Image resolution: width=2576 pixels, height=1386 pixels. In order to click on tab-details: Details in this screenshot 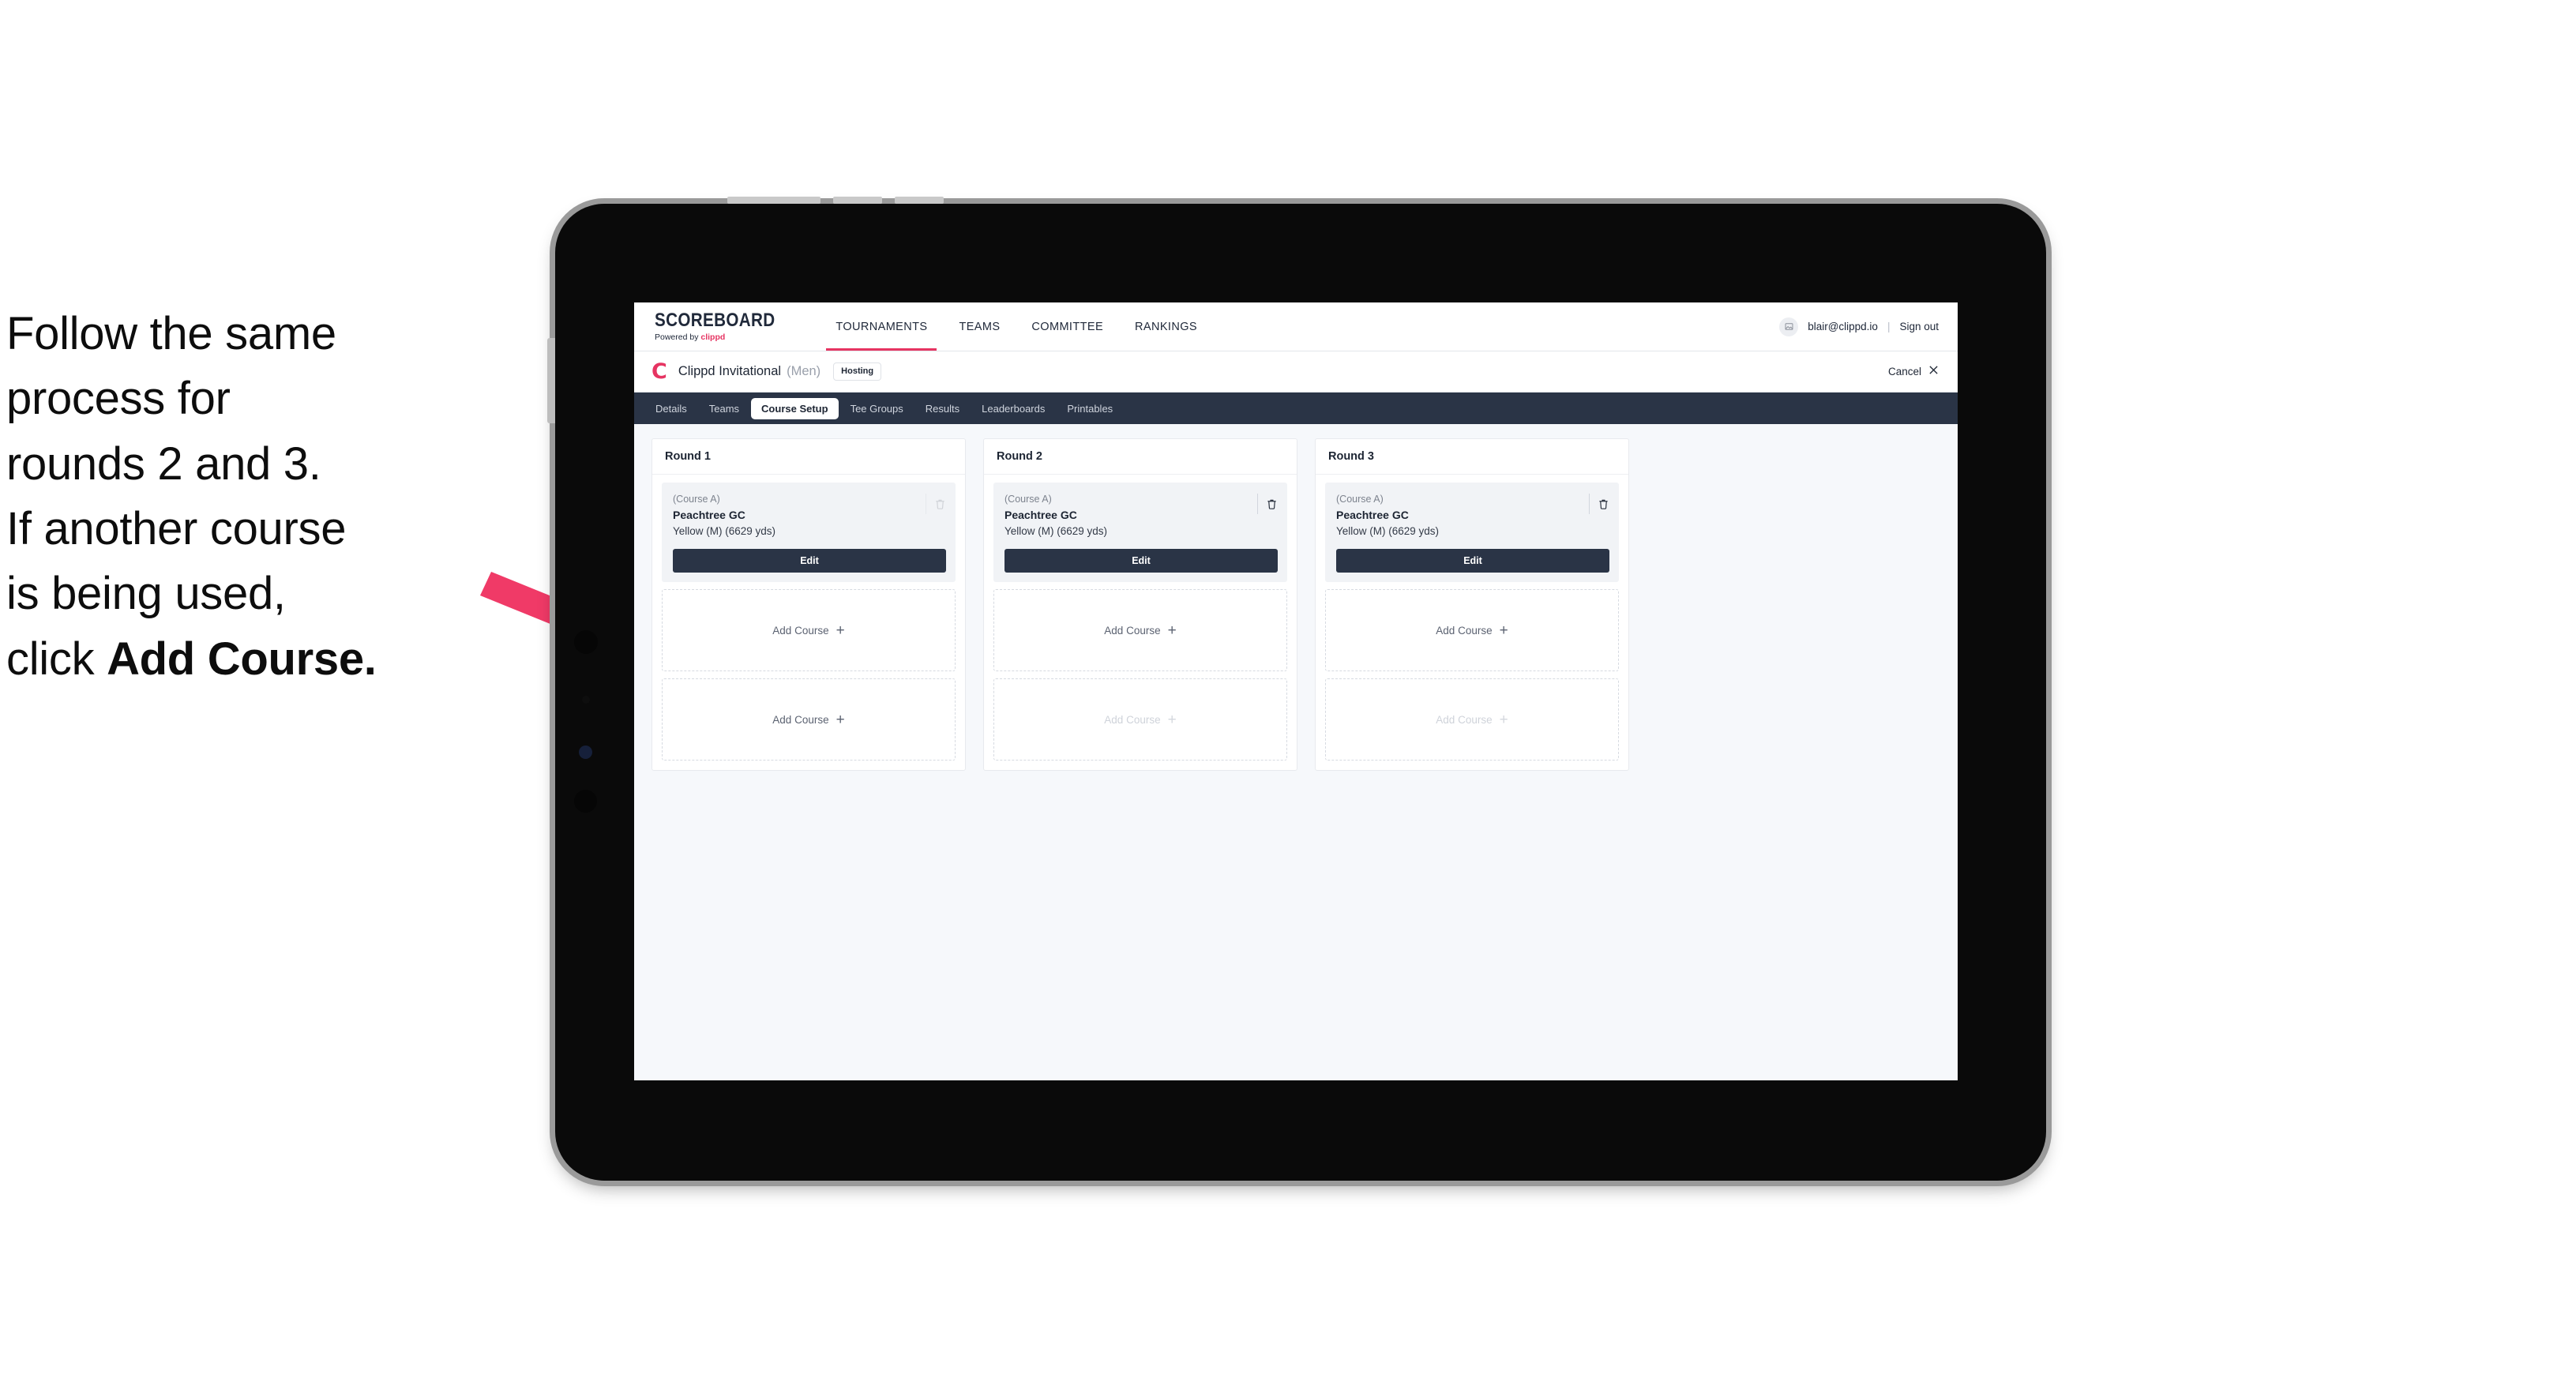, I will do `click(671, 408)`.